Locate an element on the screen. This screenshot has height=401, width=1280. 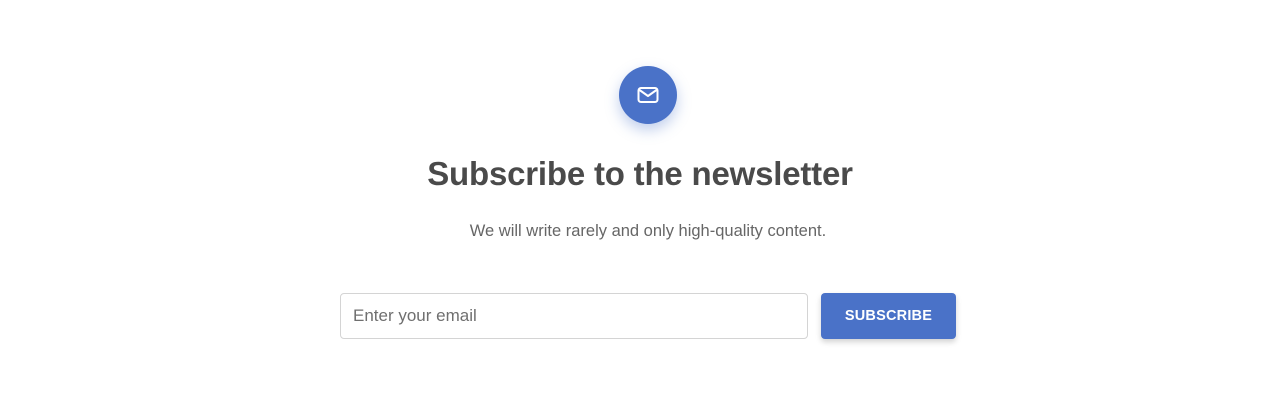
newsletter-title: Subscribe to the newsletter is located at coordinates (640, 173).